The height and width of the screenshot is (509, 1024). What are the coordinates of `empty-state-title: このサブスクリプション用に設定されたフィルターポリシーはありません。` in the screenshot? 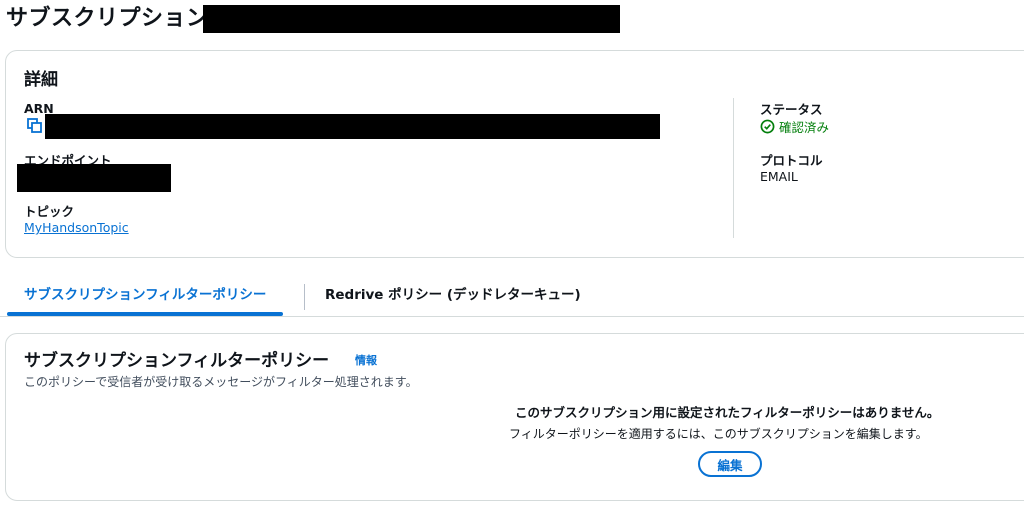 It's located at (727, 412).